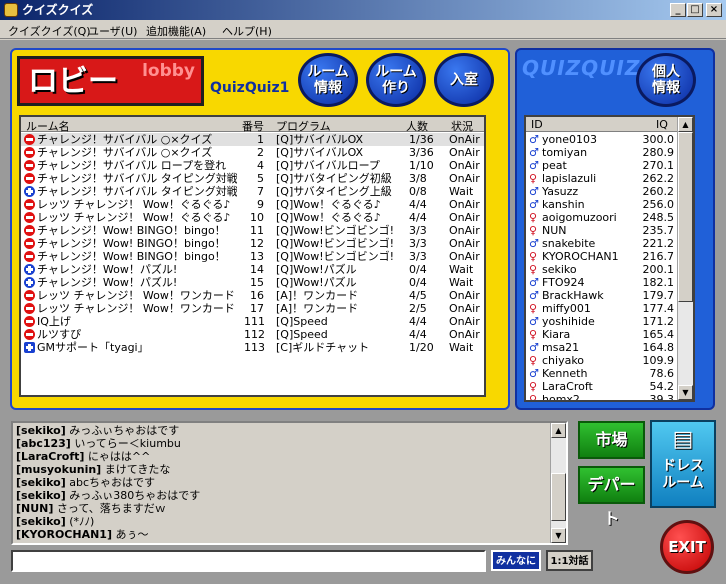 Image resolution: width=726 pixels, height=584 pixels. Describe the element at coordinates (685, 124) in the screenshot. I see `scroll-up-icon: ▲` at that location.